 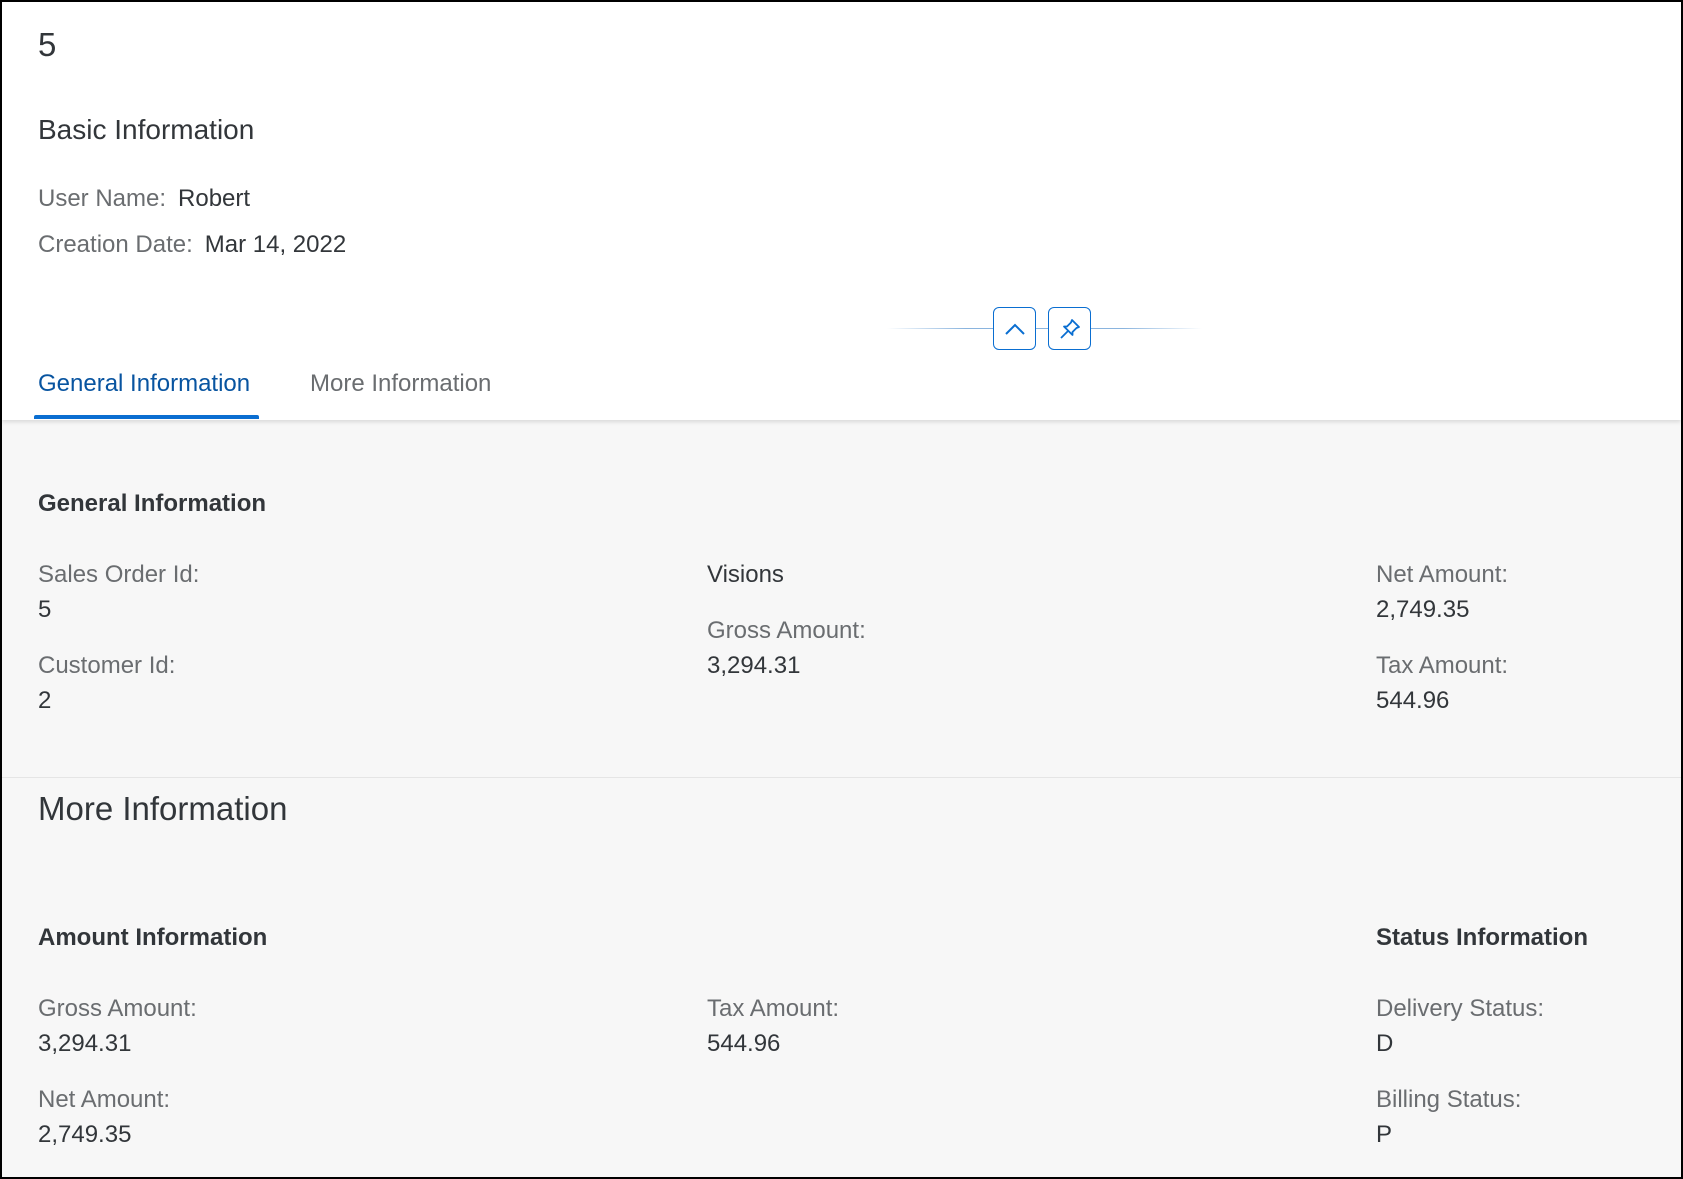 I want to click on tab-more-information: More Information, so click(x=400, y=384).